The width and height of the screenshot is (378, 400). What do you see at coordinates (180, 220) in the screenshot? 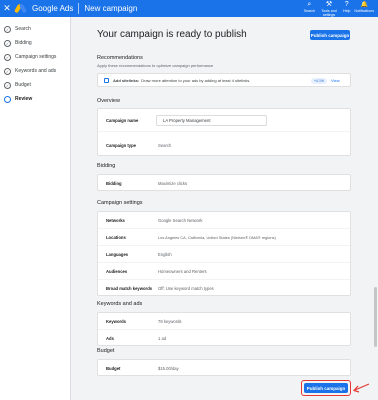
I see `networks-value: Google Search Network` at bounding box center [180, 220].